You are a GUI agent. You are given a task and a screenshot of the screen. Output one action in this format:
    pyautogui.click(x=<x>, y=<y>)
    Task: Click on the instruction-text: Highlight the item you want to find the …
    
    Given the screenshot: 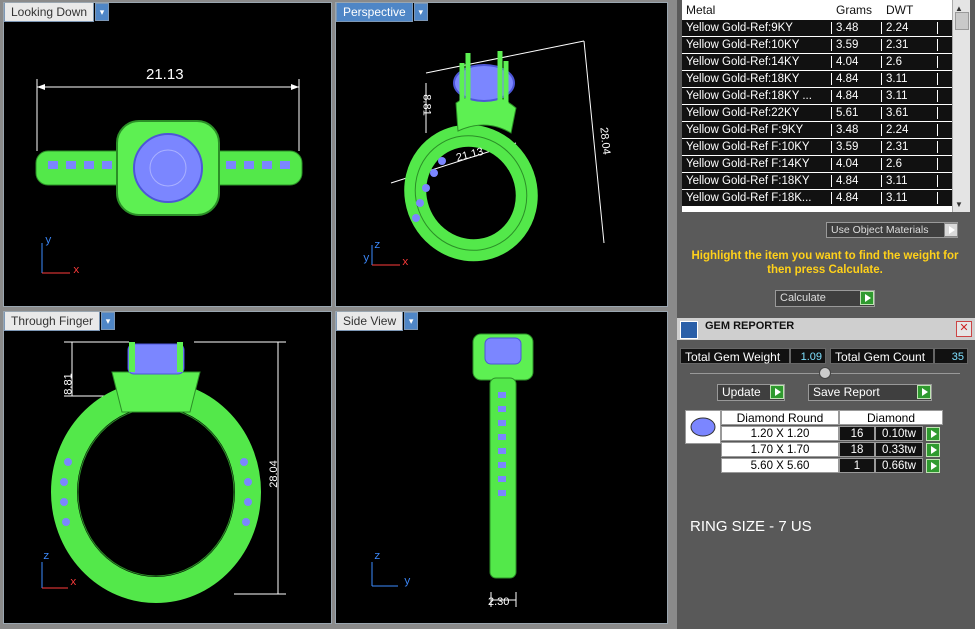 What is the action you would take?
    pyautogui.click(x=825, y=263)
    